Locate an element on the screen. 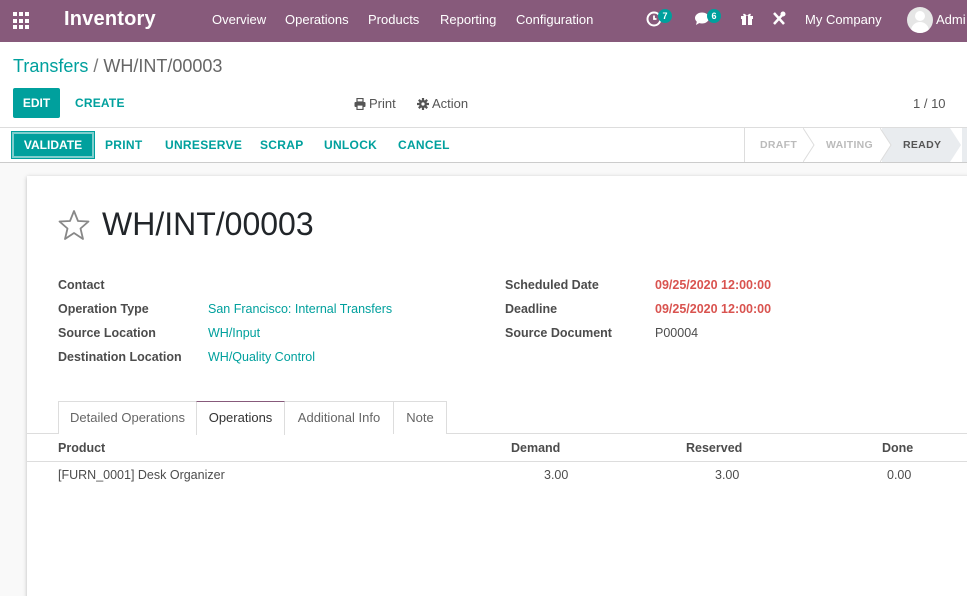  menu-configuration: Configuration is located at coordinates (554, 19).